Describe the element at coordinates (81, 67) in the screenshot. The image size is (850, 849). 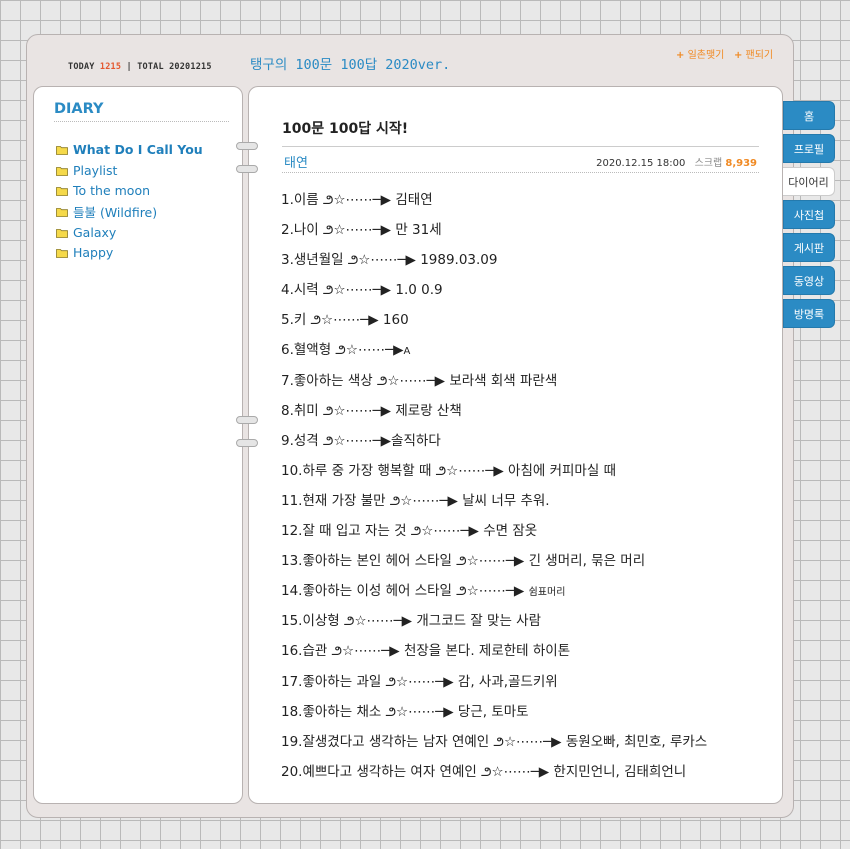
I see `today-label: TODAY` at that location.